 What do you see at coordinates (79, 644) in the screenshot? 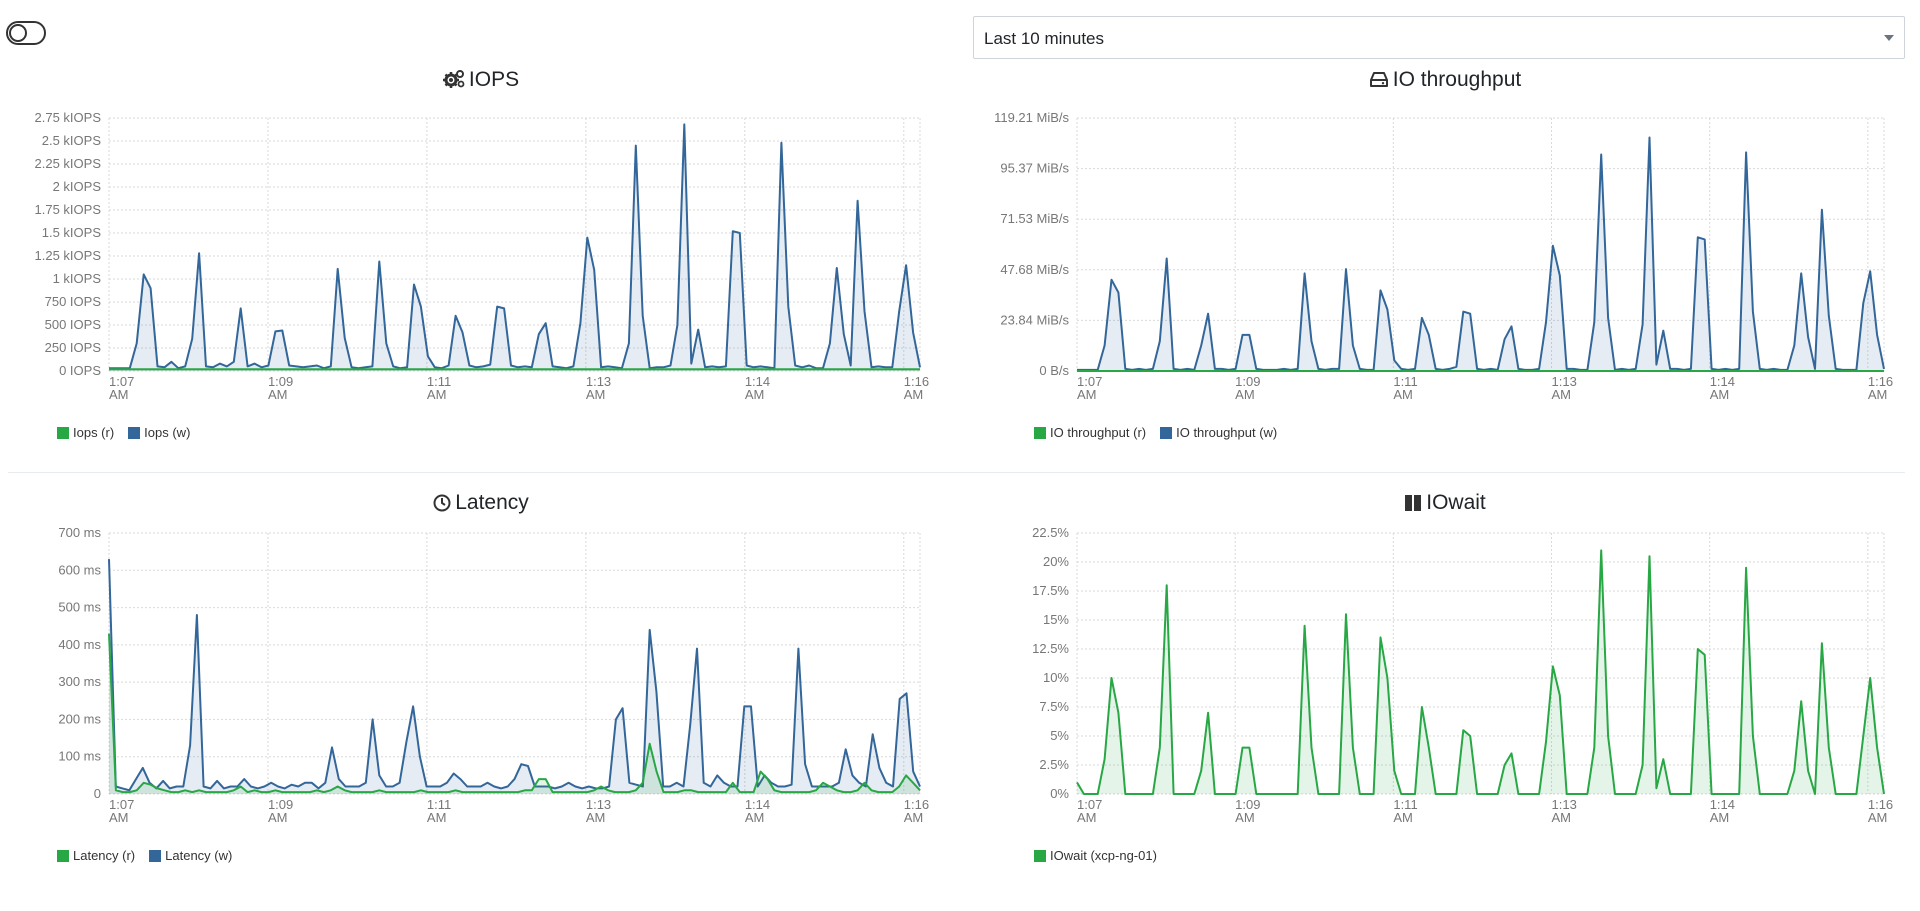
I see `y-tick-label: 400 ms` at bounding box center [79, 644].